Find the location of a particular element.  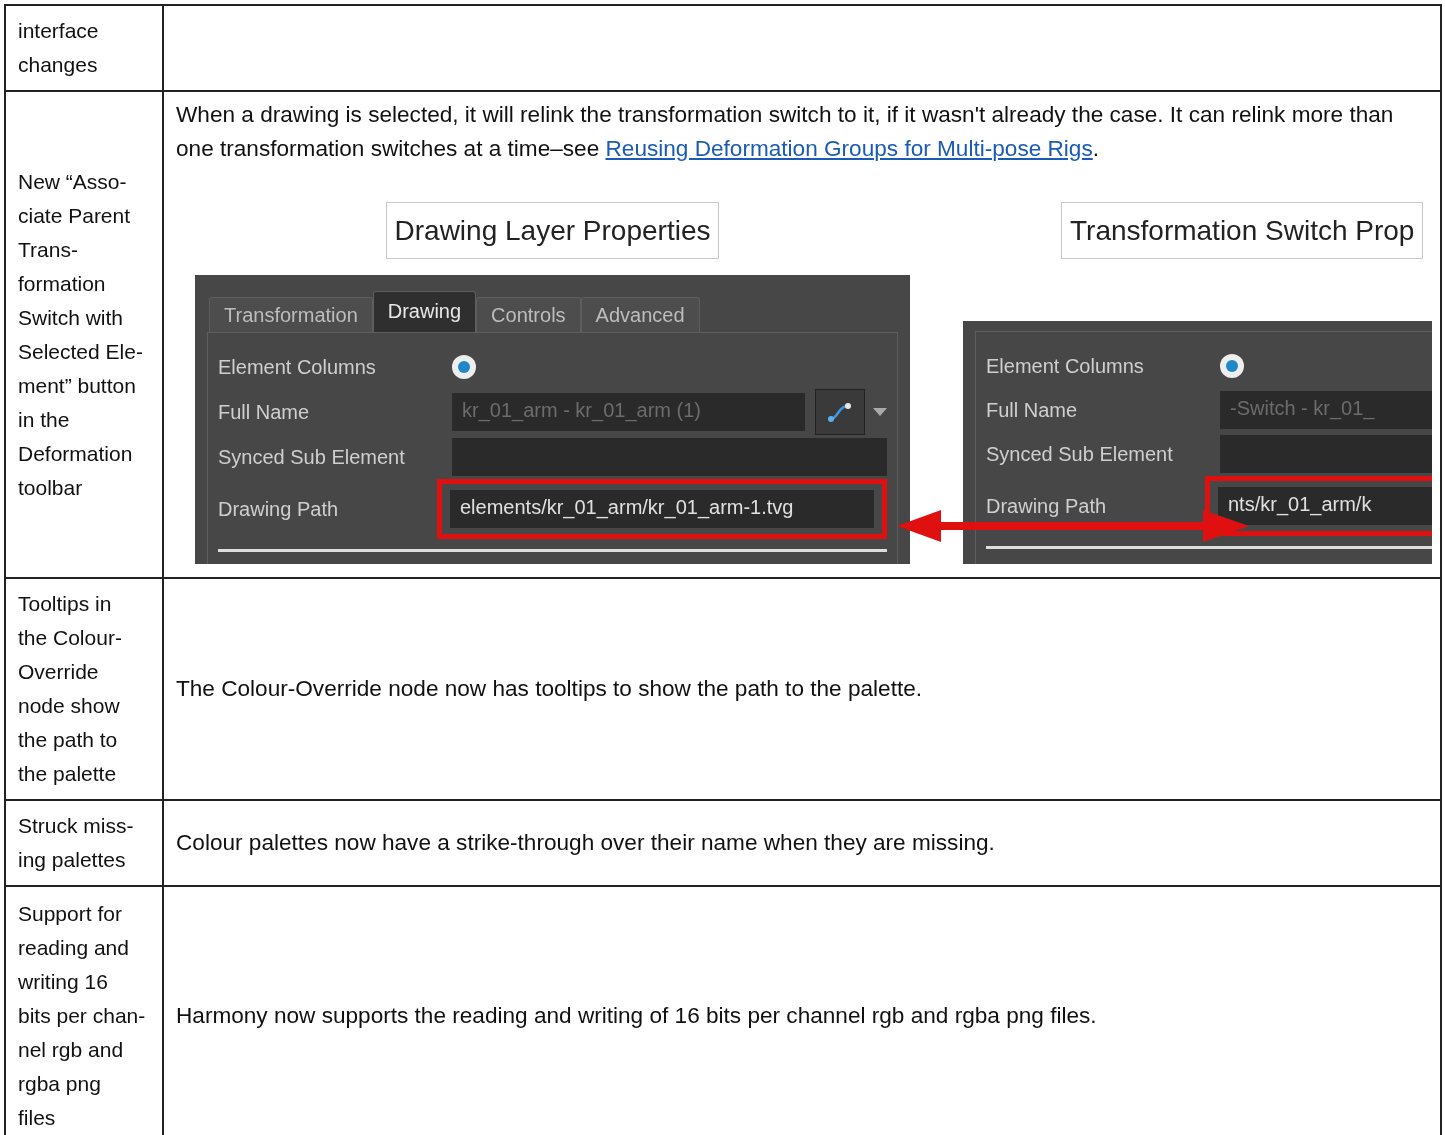

description-text: Harmony now supports the reading and writing of 16 bits per channel rgb and rgba png files. is located at coordinates (637, 1016).